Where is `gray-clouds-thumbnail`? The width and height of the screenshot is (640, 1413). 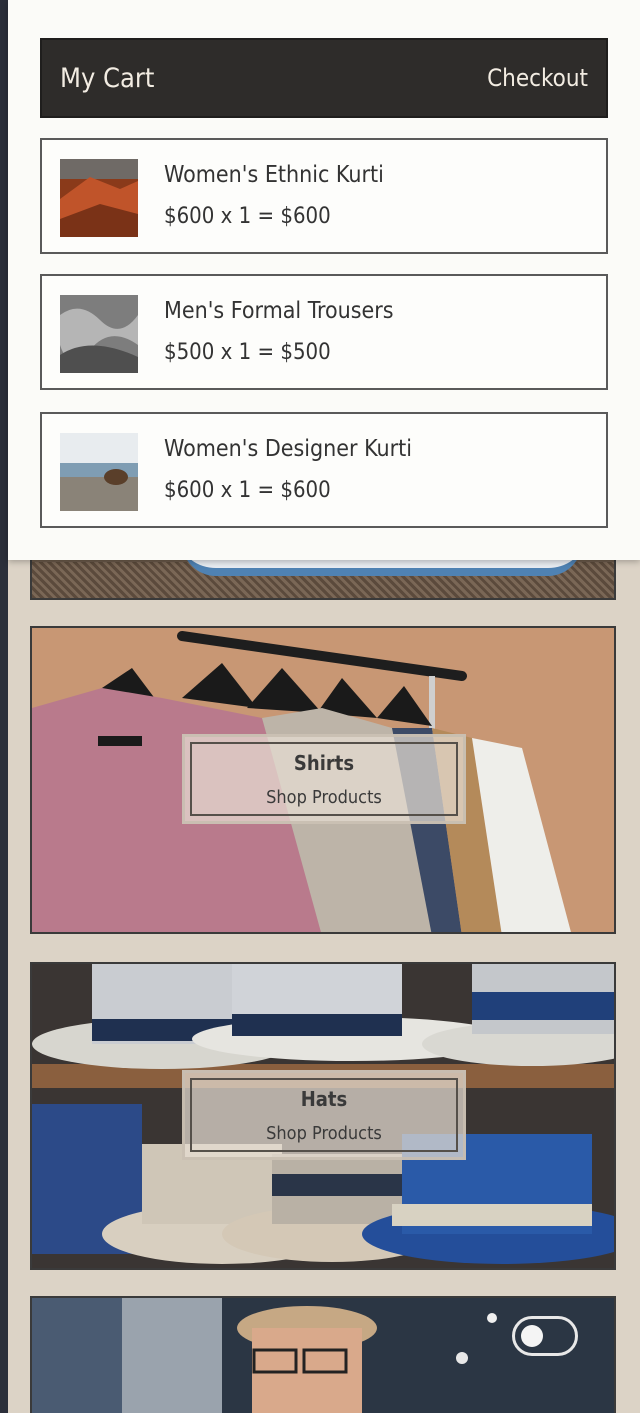 gray-clouds-thumbnail is located at coordinates (99, 334).